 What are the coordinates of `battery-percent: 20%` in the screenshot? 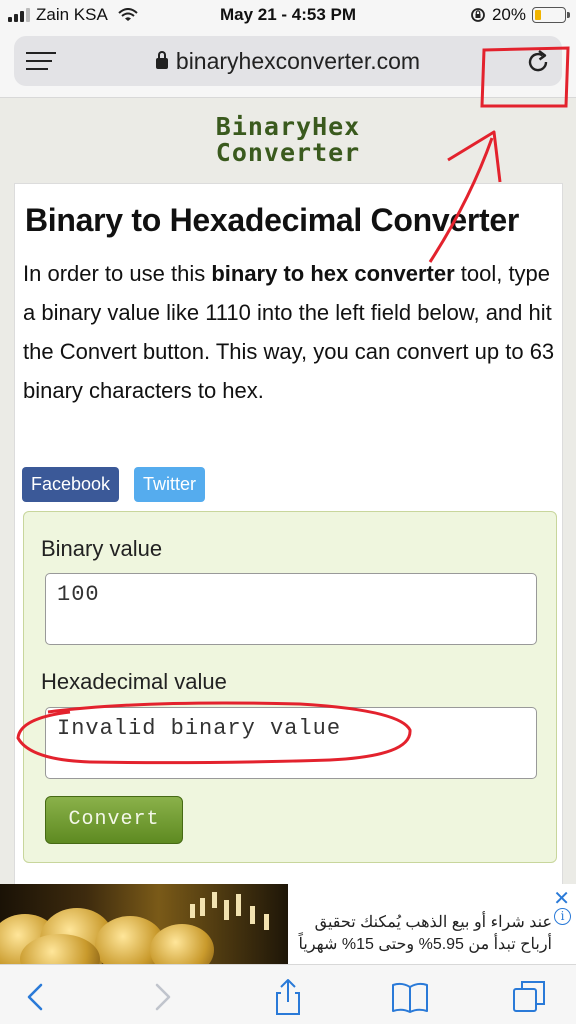 It's located at (508, 14).